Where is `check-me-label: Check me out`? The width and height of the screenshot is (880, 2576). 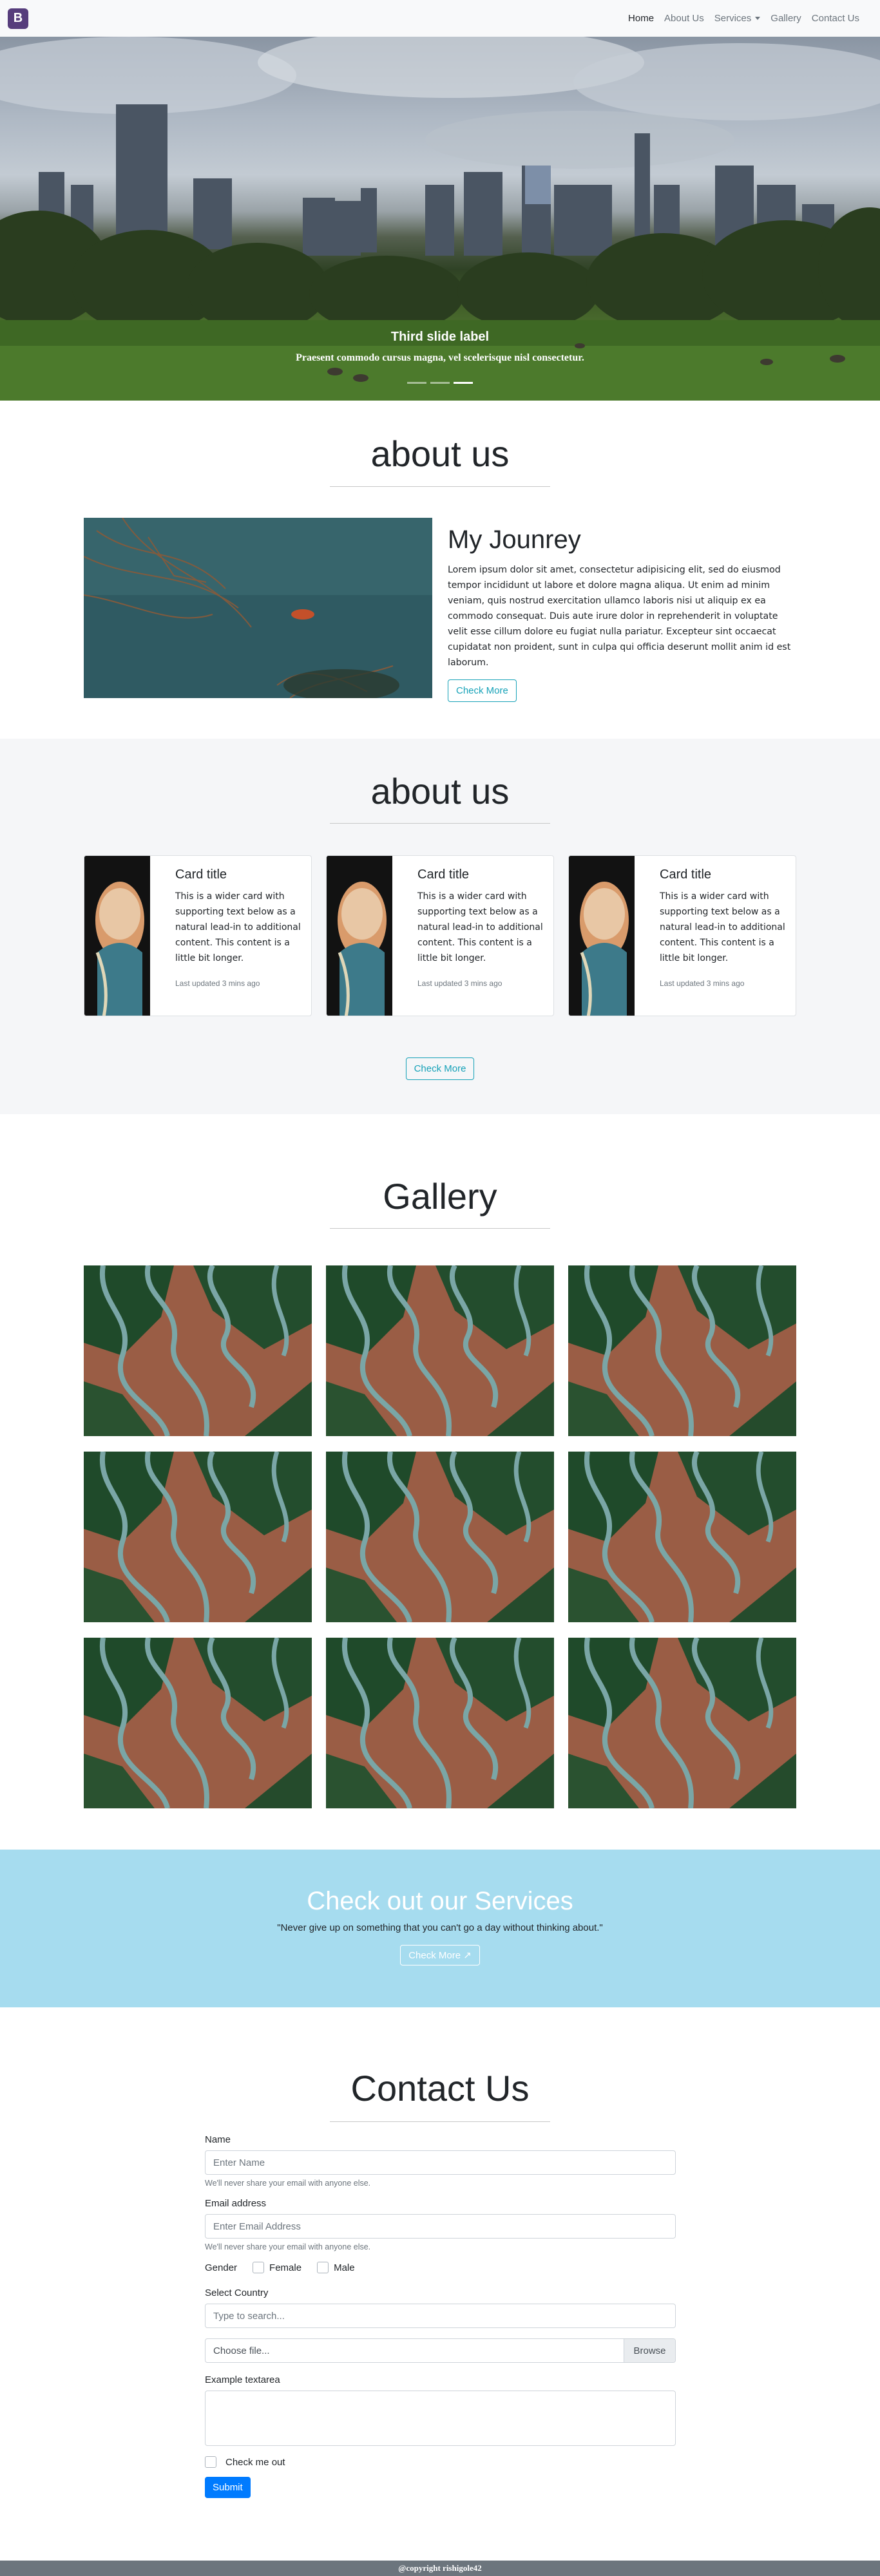 check-me-label: Check me out is located at coordinates (255, 2462).